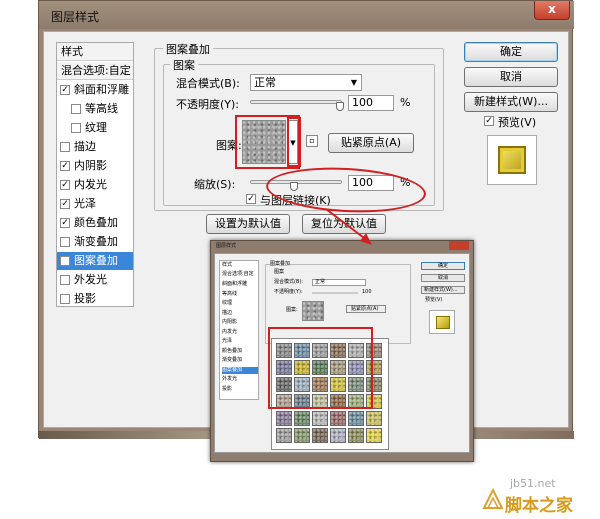  Describe the element at coordinates (539, 506) in the screenshot. I see `watermark-name: 脚本之家` at that location.